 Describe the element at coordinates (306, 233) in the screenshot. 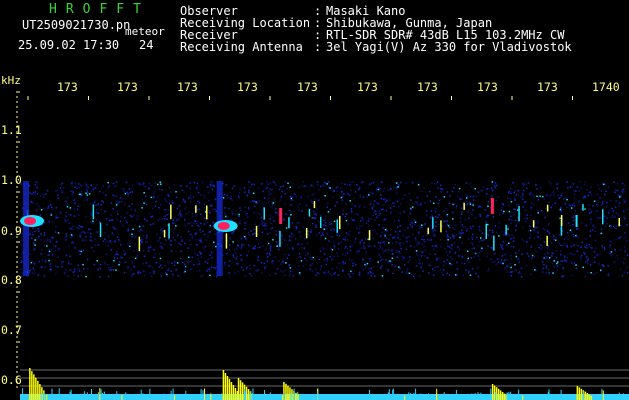

I see `echo-streak` at that location.